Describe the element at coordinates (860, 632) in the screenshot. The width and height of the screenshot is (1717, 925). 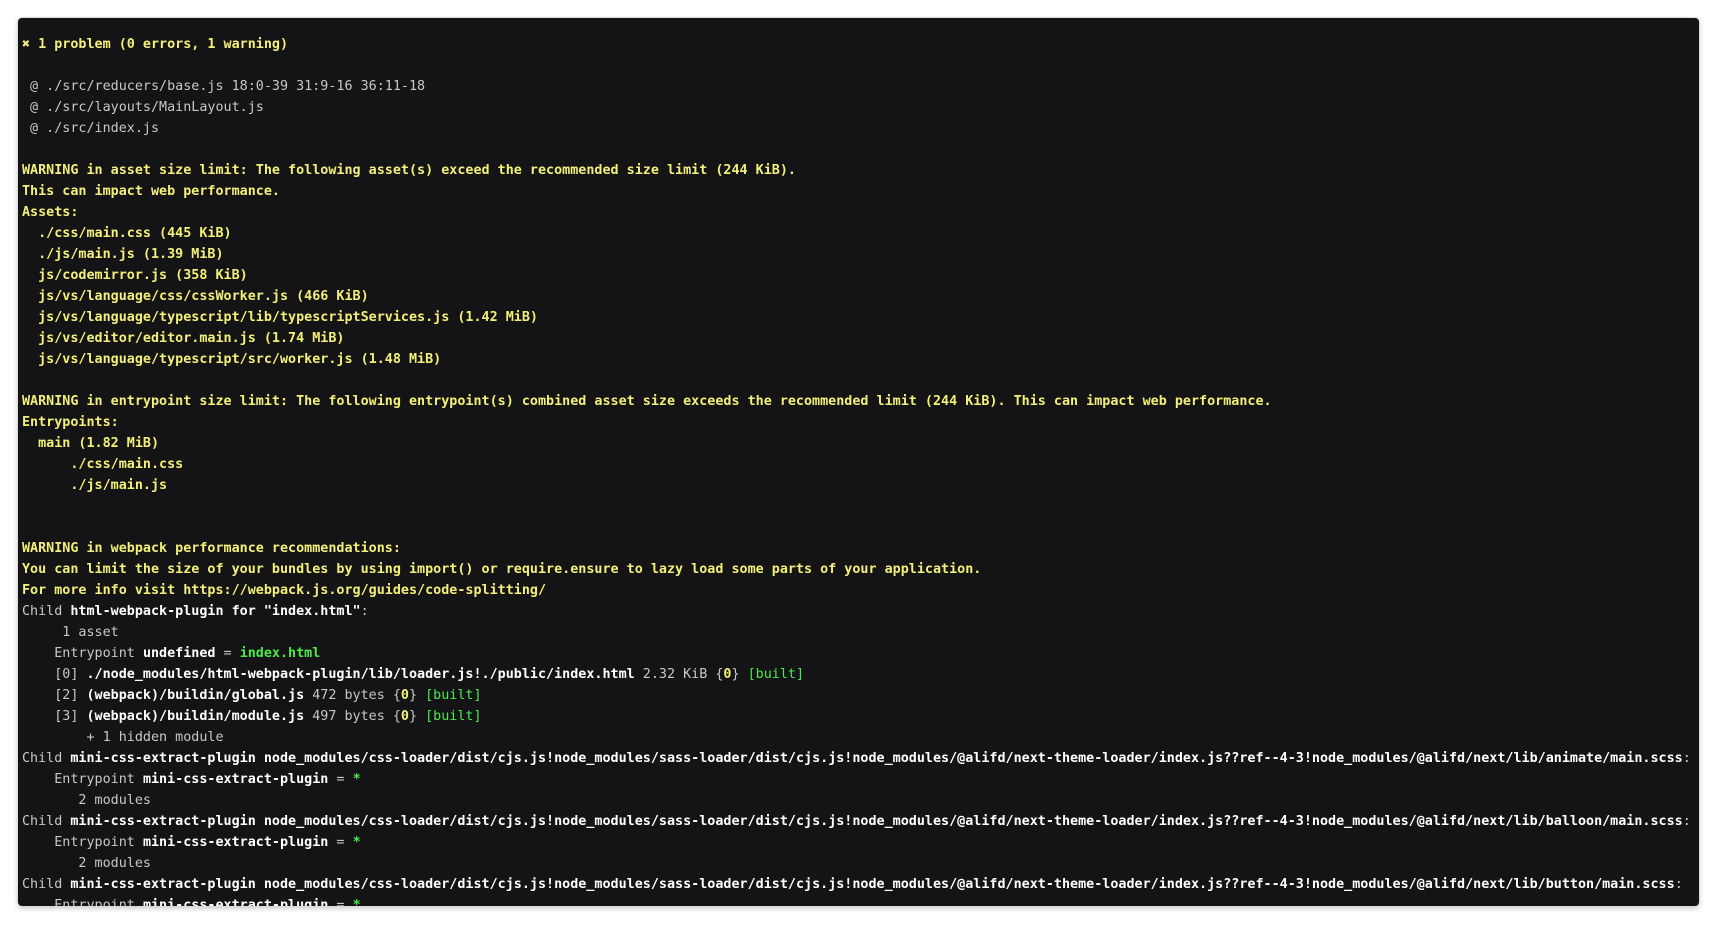
I see `terminal-line: 1 asset` at that location.